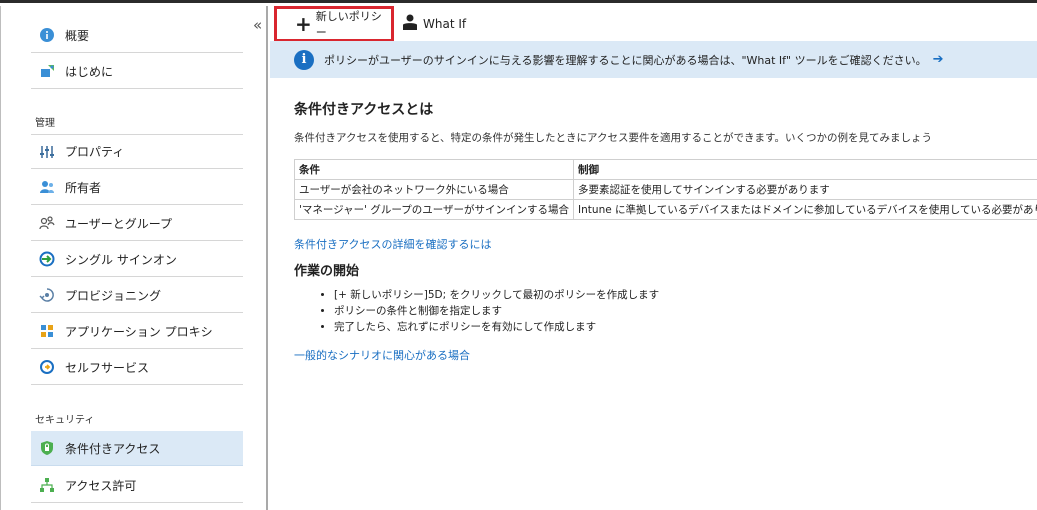 This screenshot has height=510, width=1037. What do you see at coordinates (653, 24) in the screenshot?
I see `command-bar: + 新しいポリシー What If` at bounding box center [653, 24].